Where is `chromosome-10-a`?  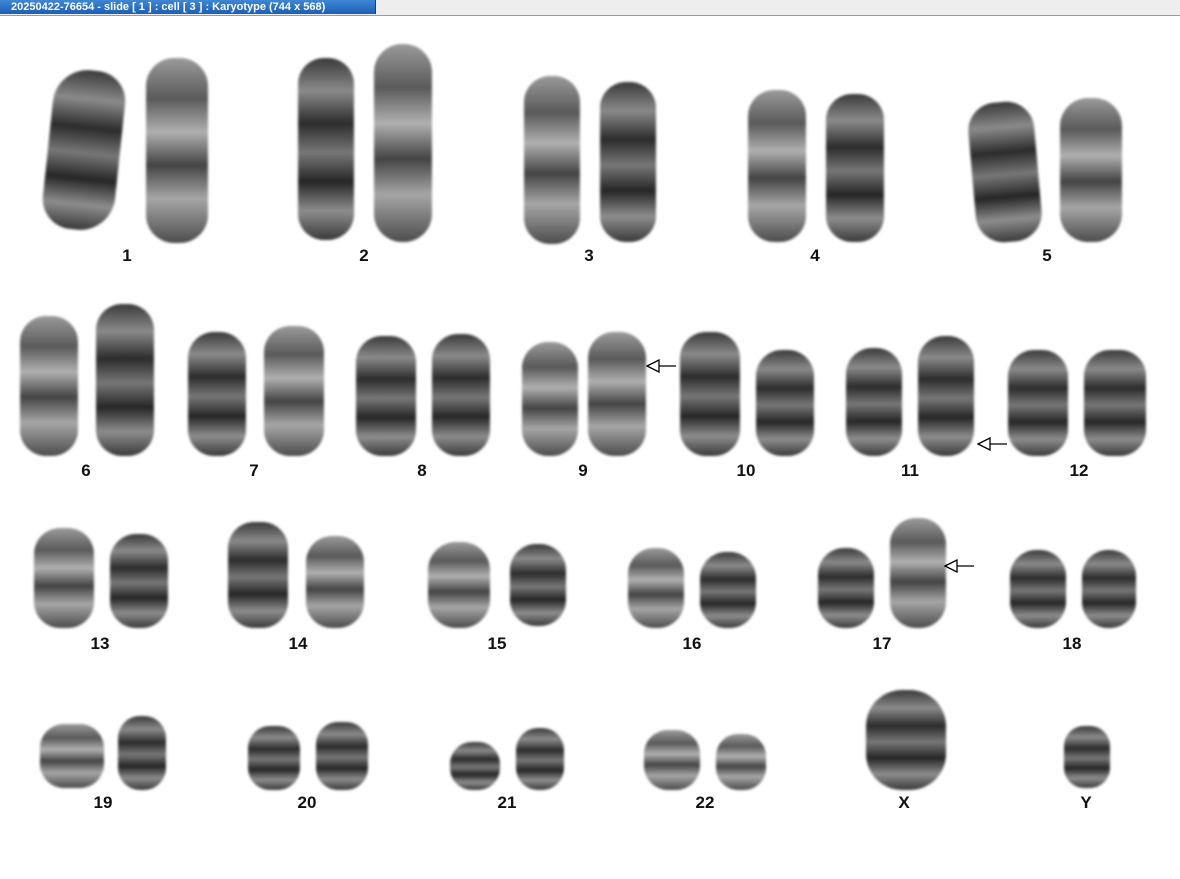
chromosome-10-a is located at coordinates (710, 394).